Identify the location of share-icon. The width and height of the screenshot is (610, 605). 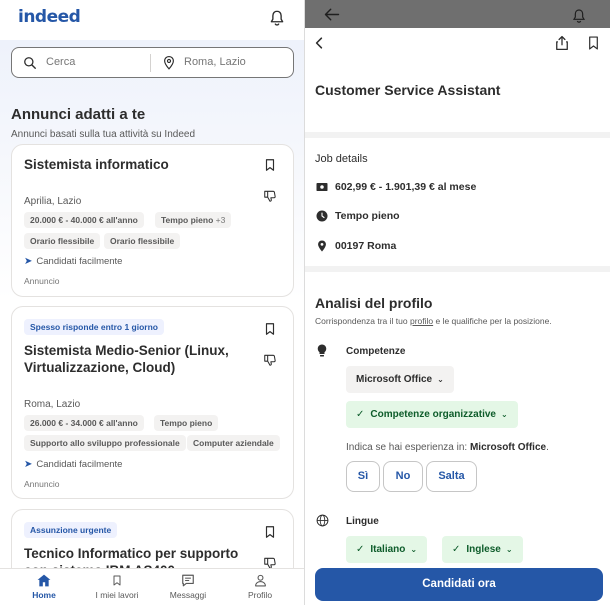
(562, 43).